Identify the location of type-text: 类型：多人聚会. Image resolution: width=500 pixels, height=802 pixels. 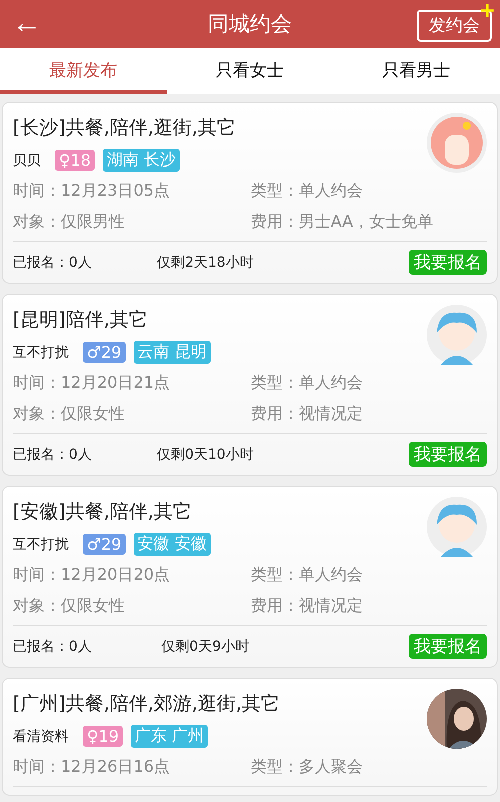
(307, 767).